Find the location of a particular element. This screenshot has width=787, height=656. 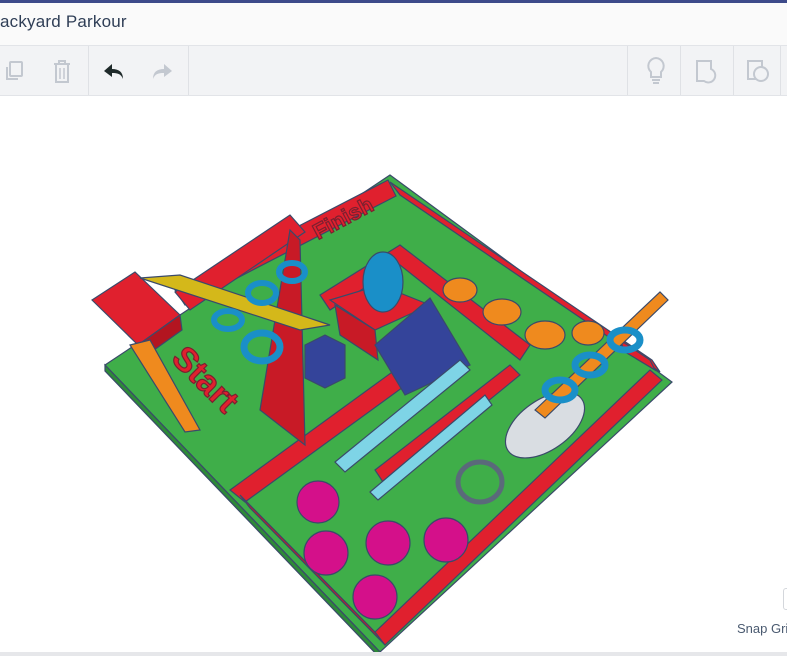

undo-button is located at coordinates (114, 70).